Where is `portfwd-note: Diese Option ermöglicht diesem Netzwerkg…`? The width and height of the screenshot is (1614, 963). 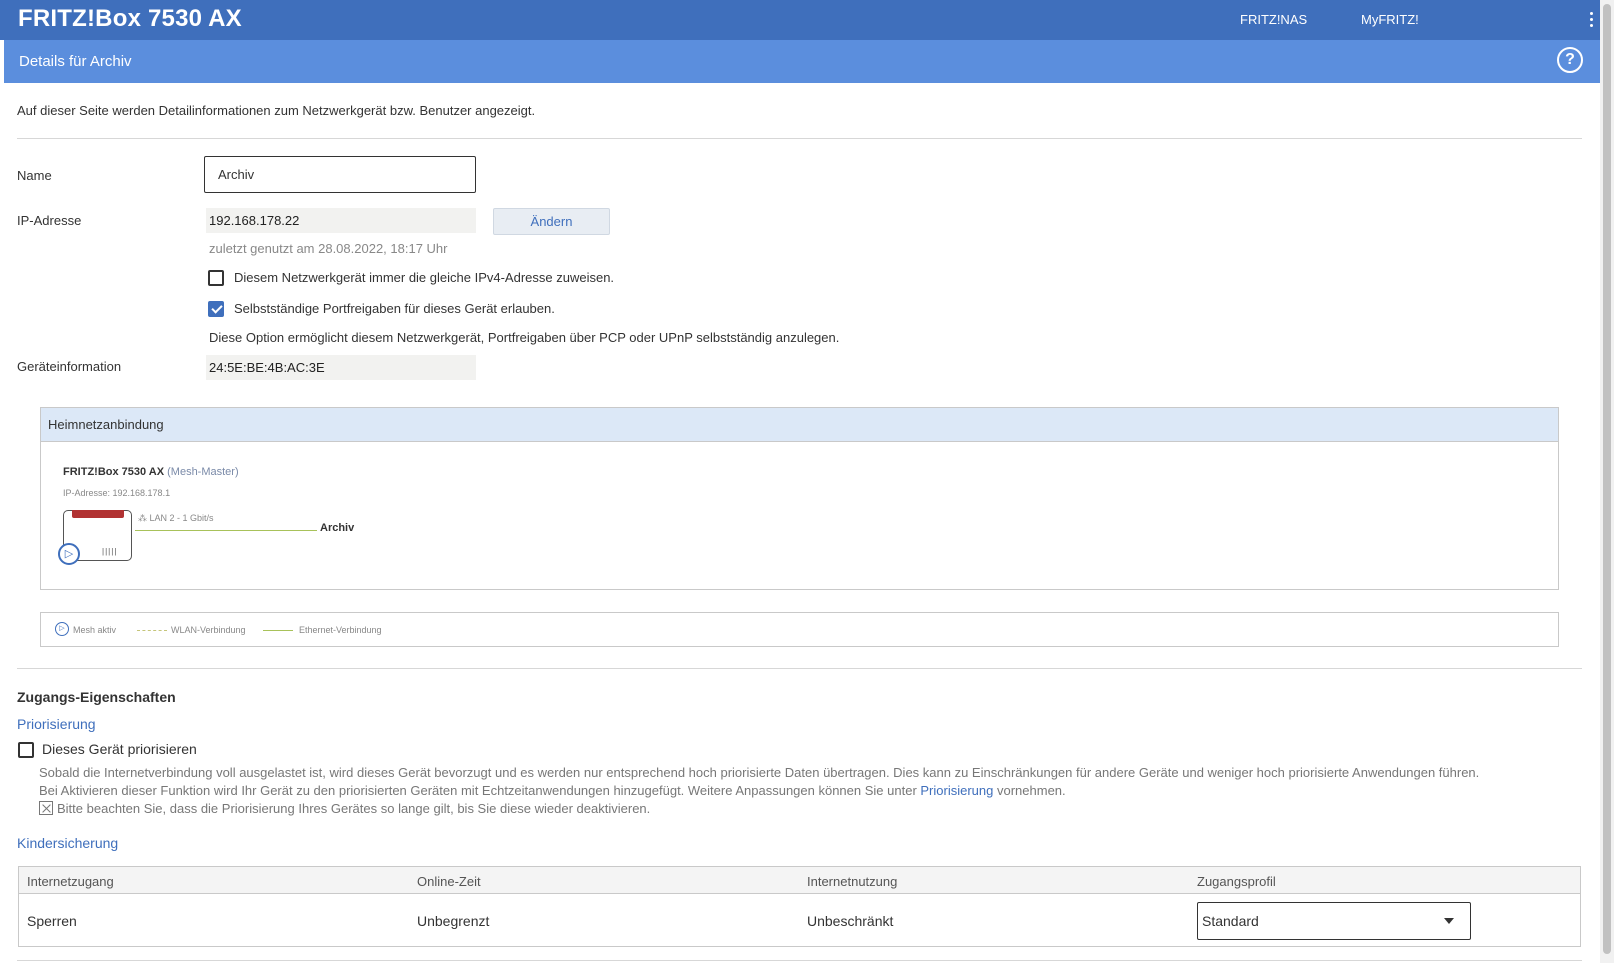
portfwd-note: Diese Option ermöglicht diesem Netzwerkg… is located at coordinates (524, 337).